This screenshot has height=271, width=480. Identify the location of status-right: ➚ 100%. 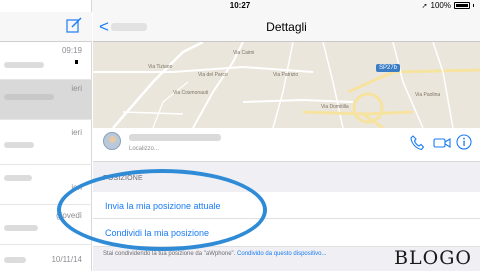
(448, 5).